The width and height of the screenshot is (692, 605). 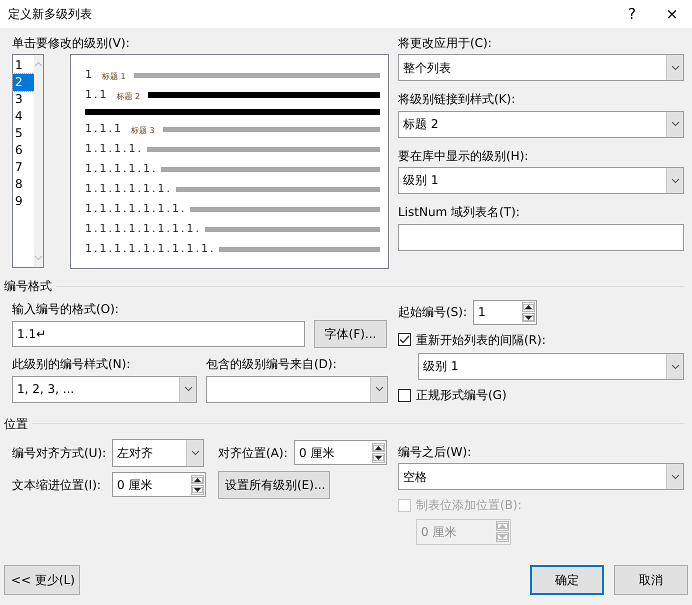 I want to click on field-label: 起始编号(S):, so click(x=433, y=312).